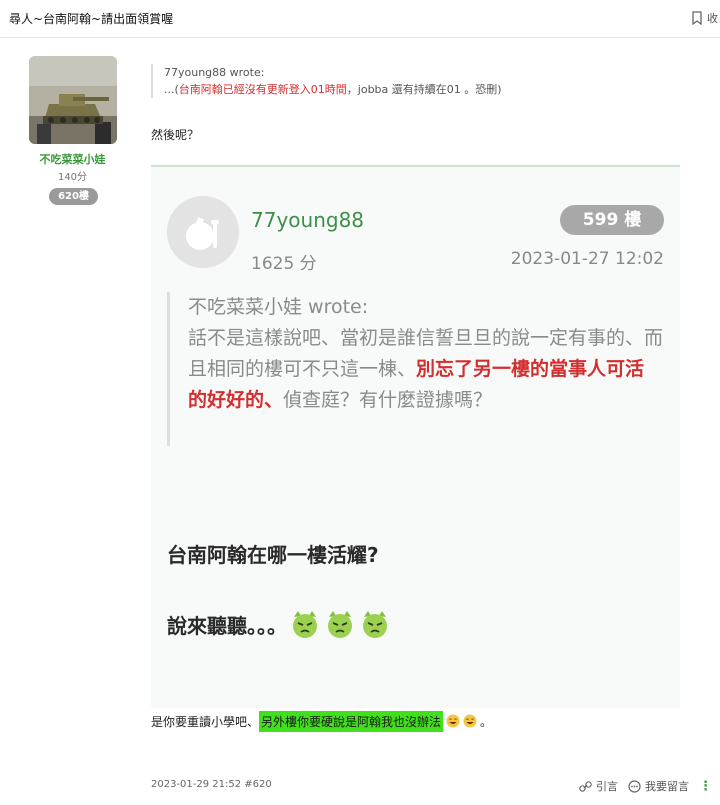  I want to click on comment-icon, so click(634, 786).